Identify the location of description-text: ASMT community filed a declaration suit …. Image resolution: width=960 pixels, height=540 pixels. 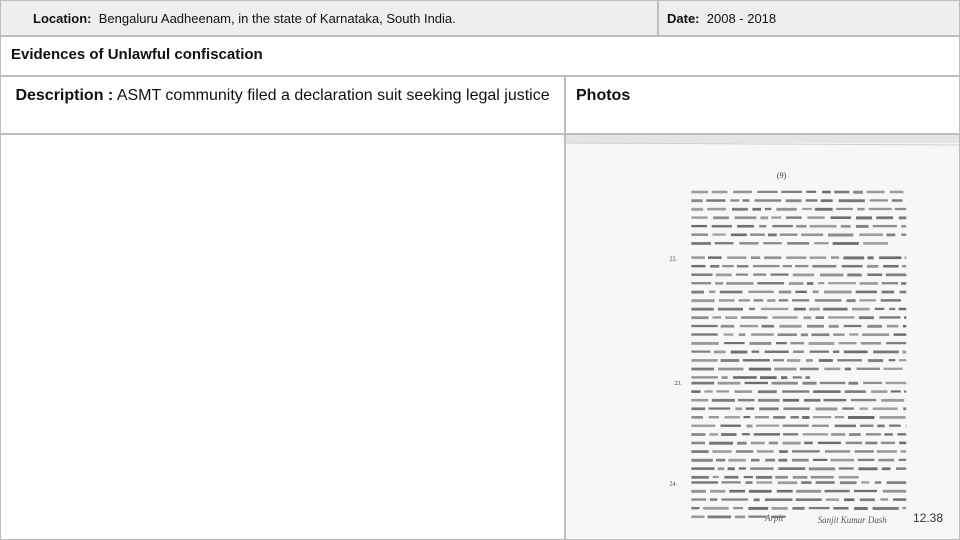
(333, 95).